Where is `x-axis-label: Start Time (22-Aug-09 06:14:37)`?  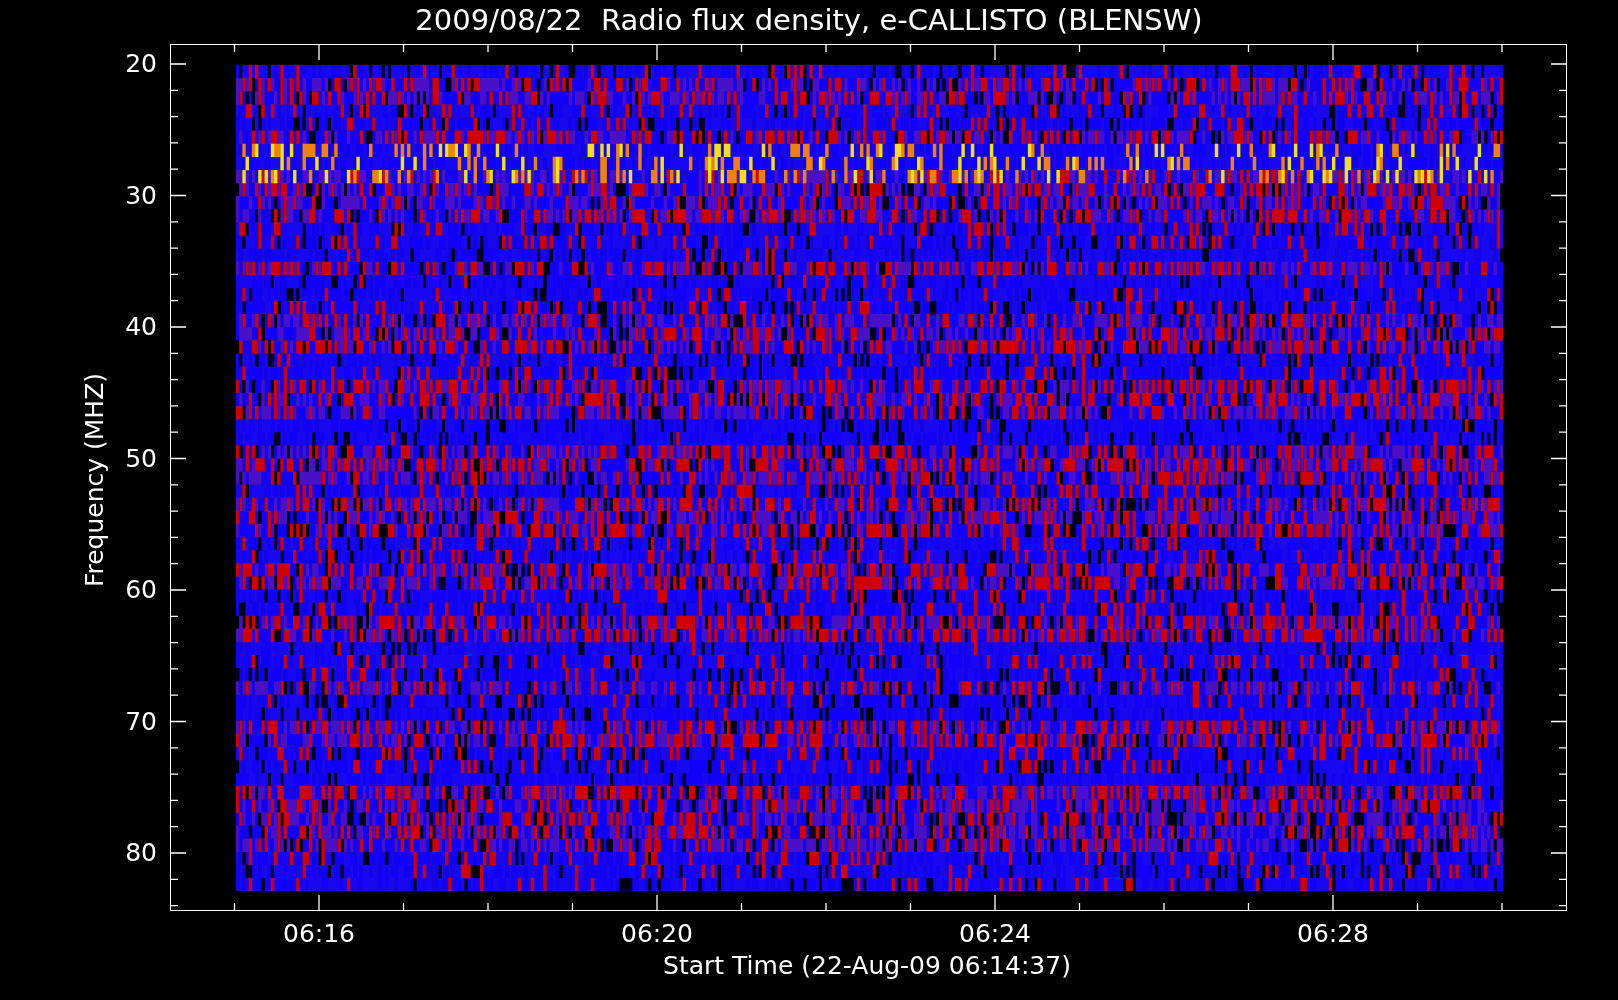
x-axis-label: Start Time (22-Aug-09 06:14:37) is located at coordinates (867, 966).